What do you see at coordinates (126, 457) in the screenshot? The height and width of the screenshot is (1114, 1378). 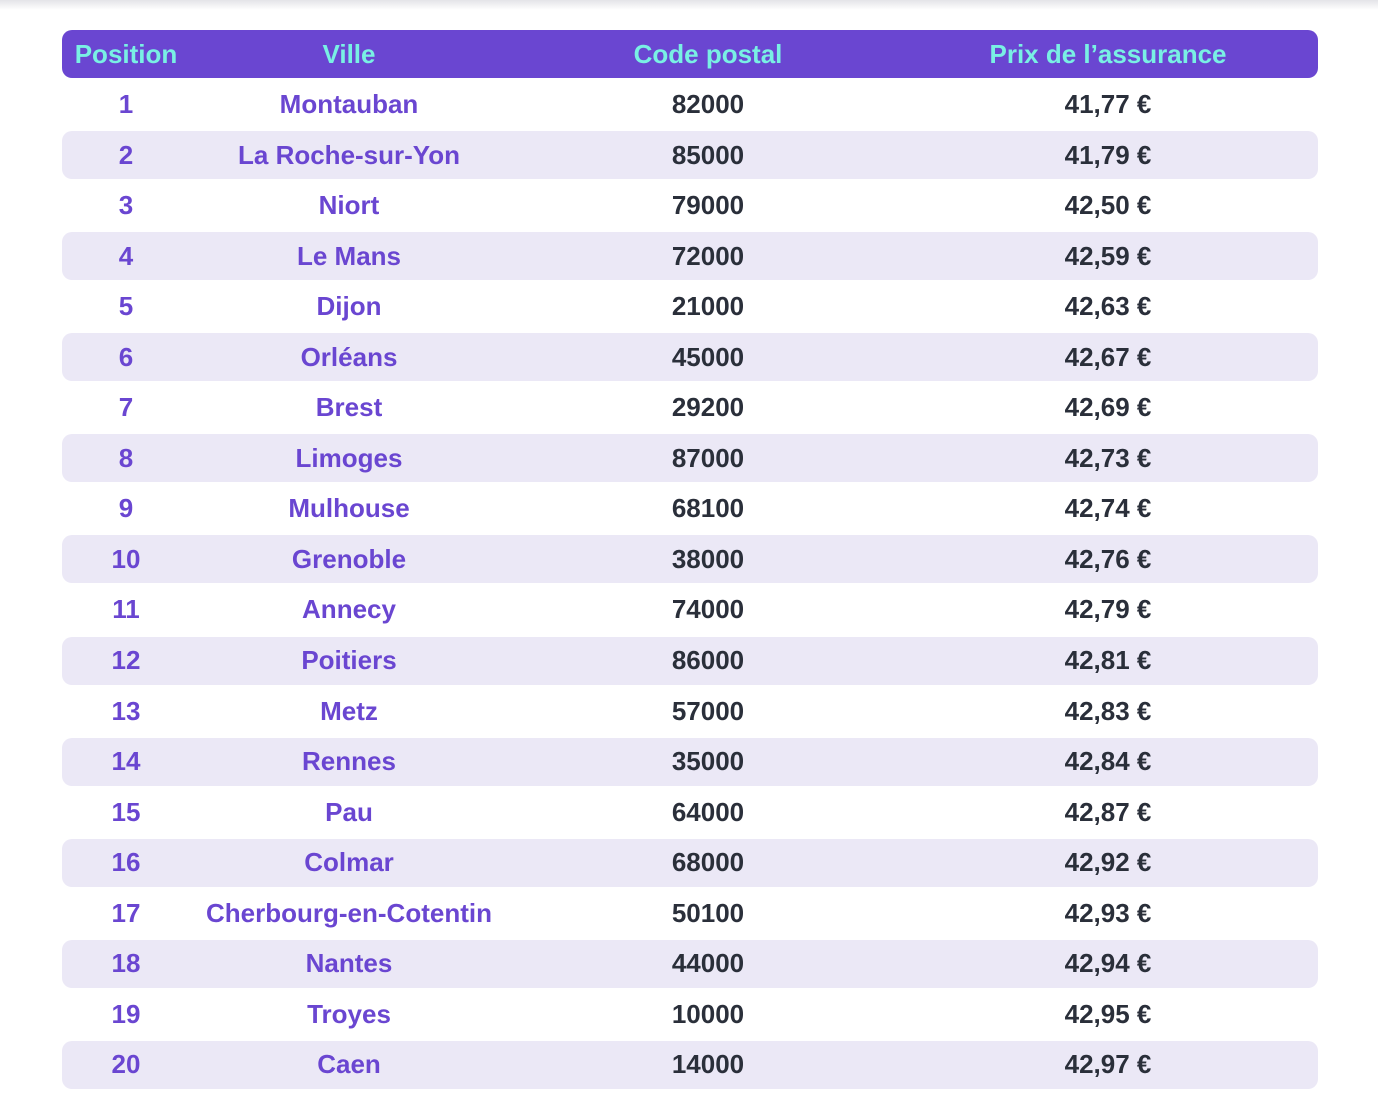 I see `cell-position: 8` at bounding box center [126, 457].